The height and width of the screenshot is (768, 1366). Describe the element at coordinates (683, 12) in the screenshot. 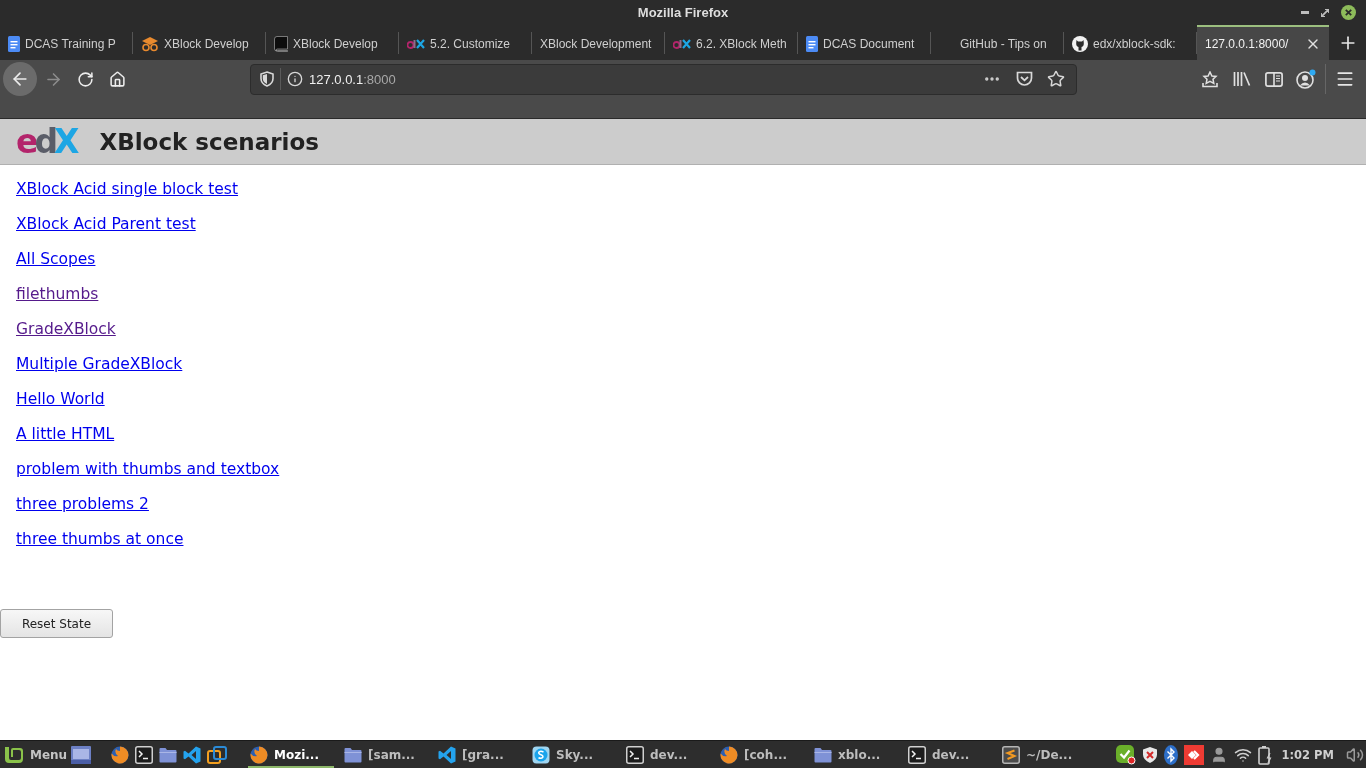

I see `window-title: Mozilla Firefox` at that location.